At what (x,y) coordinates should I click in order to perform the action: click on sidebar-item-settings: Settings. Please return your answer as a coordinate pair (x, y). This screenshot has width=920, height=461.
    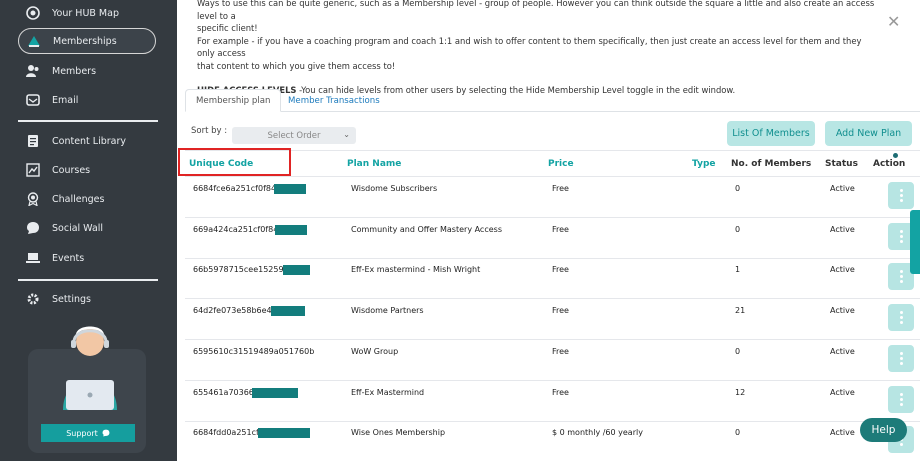
    Looking at the image, I should click on (87, 299).